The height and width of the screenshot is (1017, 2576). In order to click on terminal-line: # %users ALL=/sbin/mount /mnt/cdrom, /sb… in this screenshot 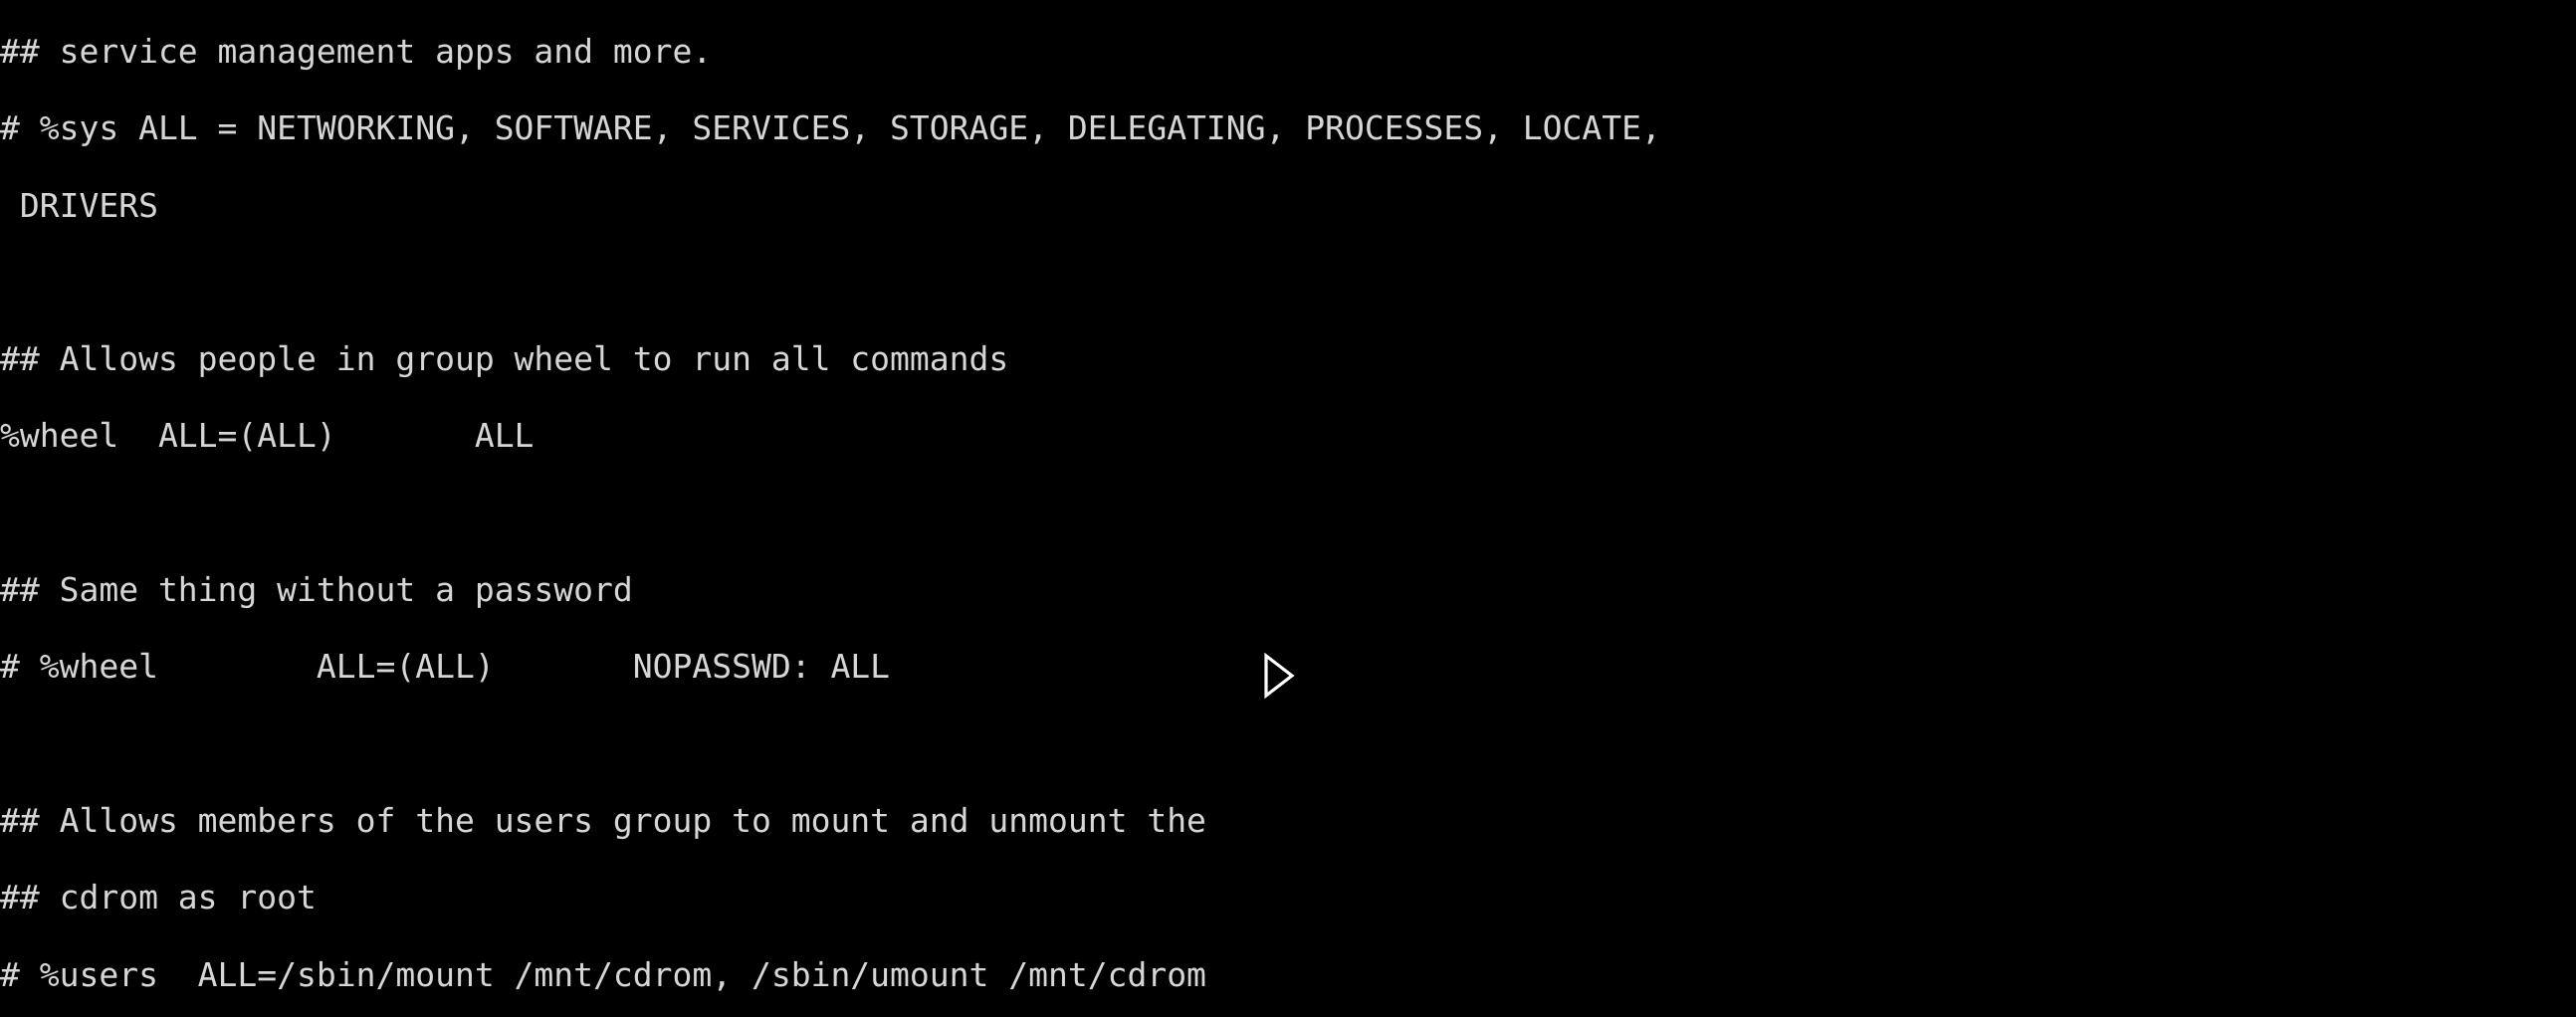, I will do `click(603, 974)`.